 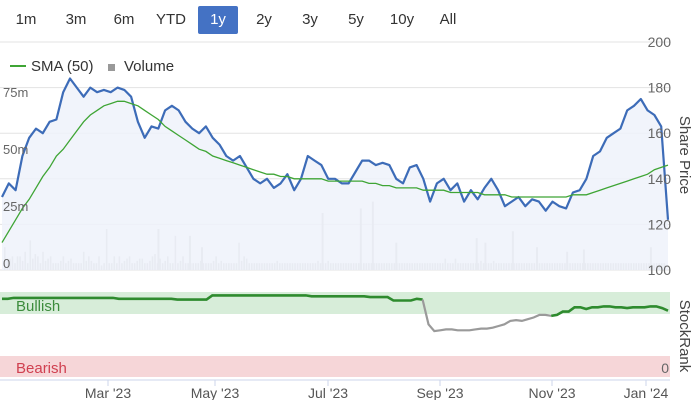 What do you see at coordinates (149, 66) in the screenshot?
I see `legend-volume-label: Volume` at bounding box center [149, 66].